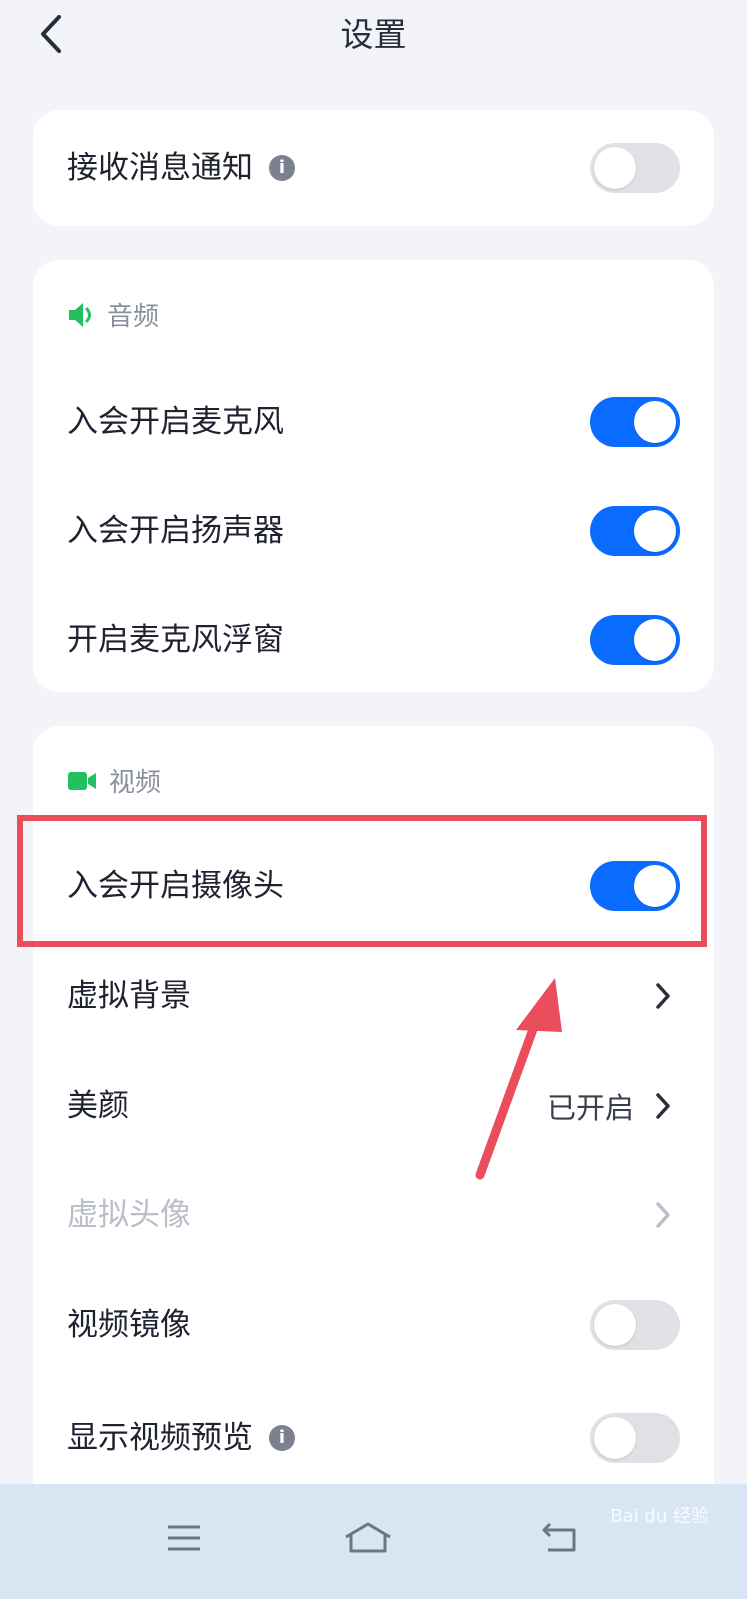 The width and height of the screenshot is (747, 1599). I want to click on video-row-preview: 显示视频预览 i, so click(373, 1438).